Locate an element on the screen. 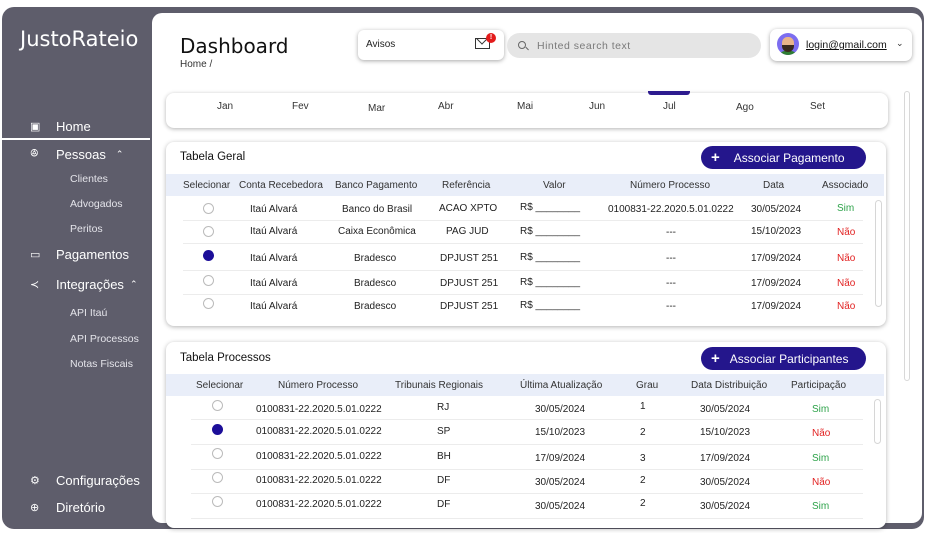 The image size is (930, 533). sidebar-item-label: Configurações is located at coordinates (98, 480).